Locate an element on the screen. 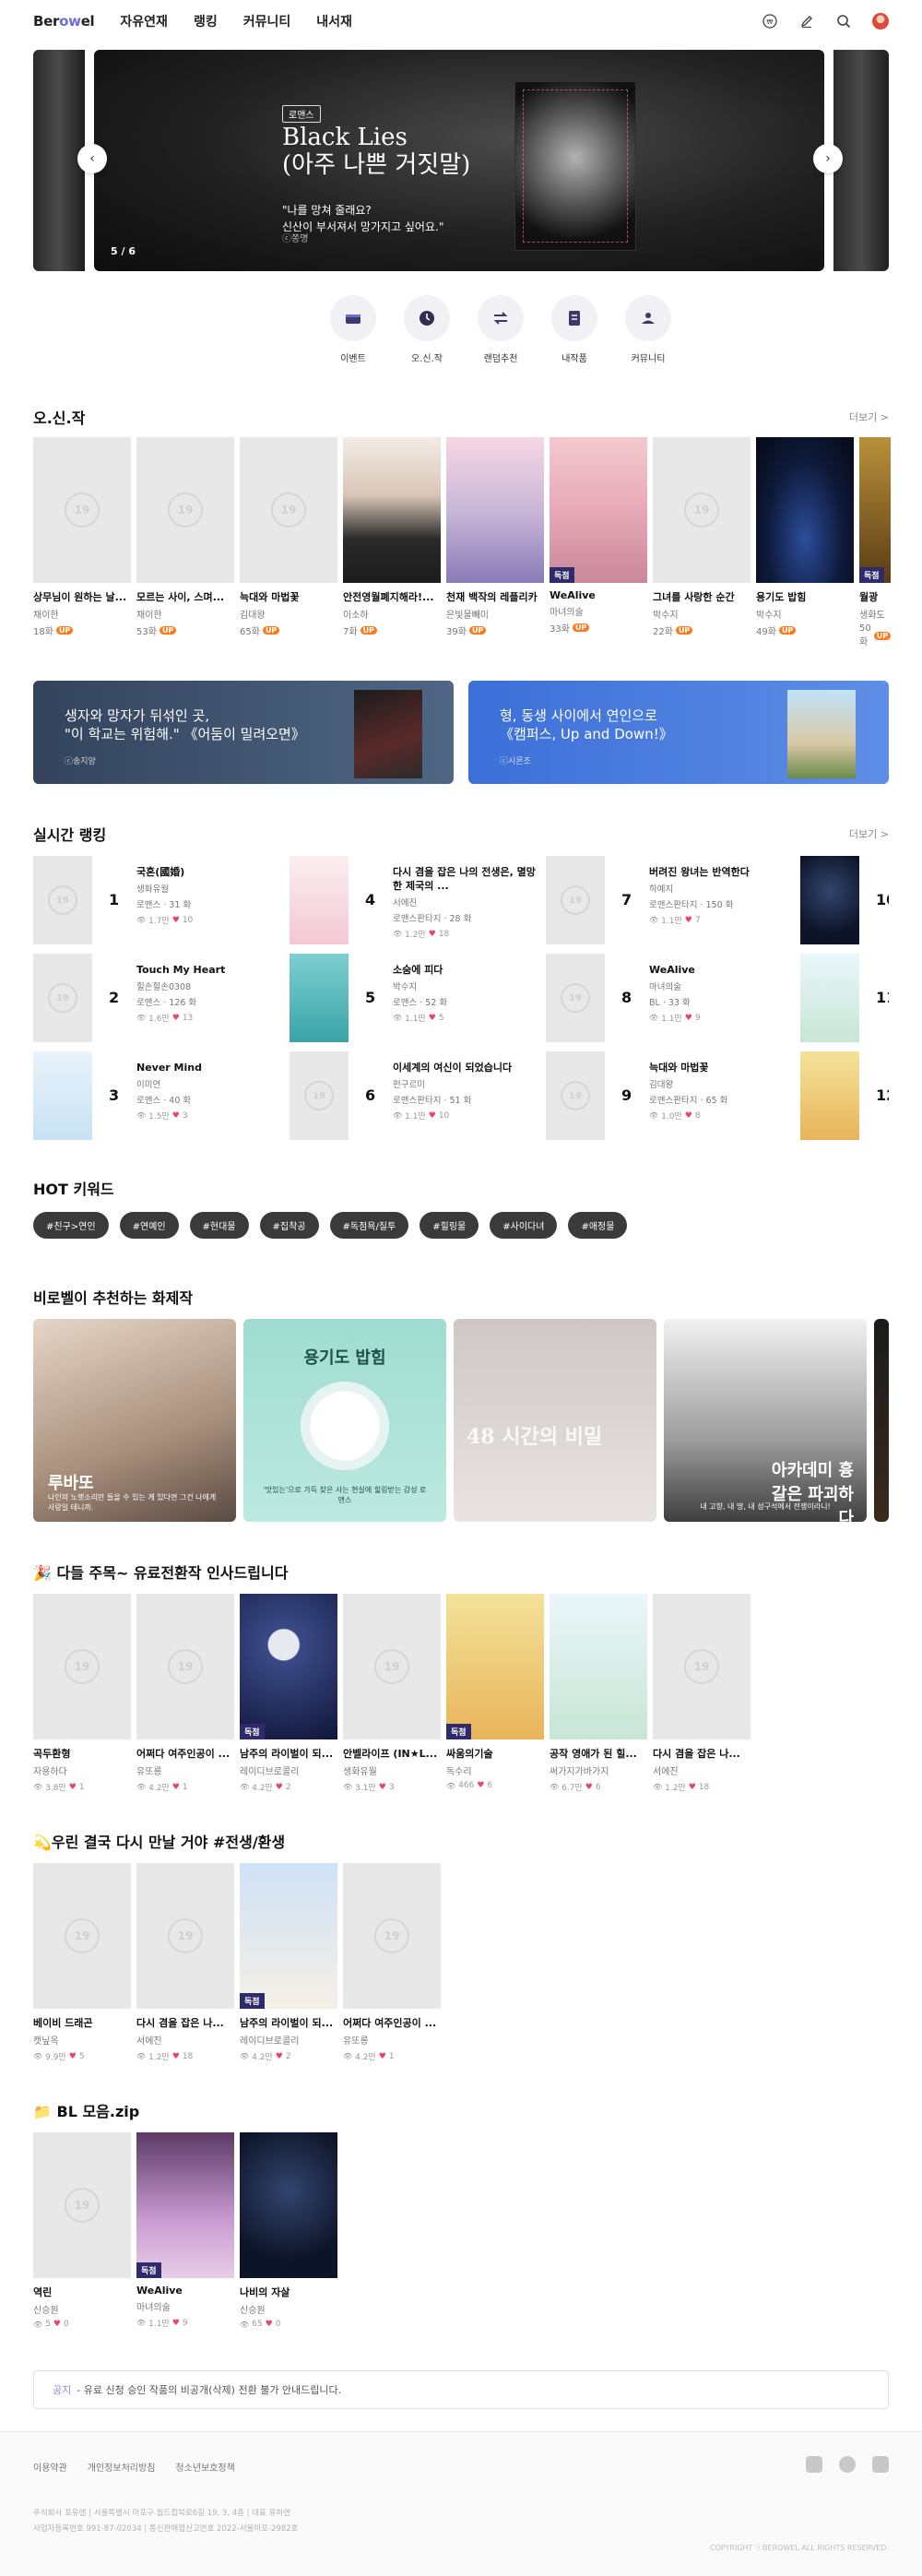 The image size is (922, 2576). featured-card: 용기도 밥힘 '맛있는'으로 가득 찾은 사는 현실에 힐링받는 감성 로맨스 is located at coordinates (344, 1420).